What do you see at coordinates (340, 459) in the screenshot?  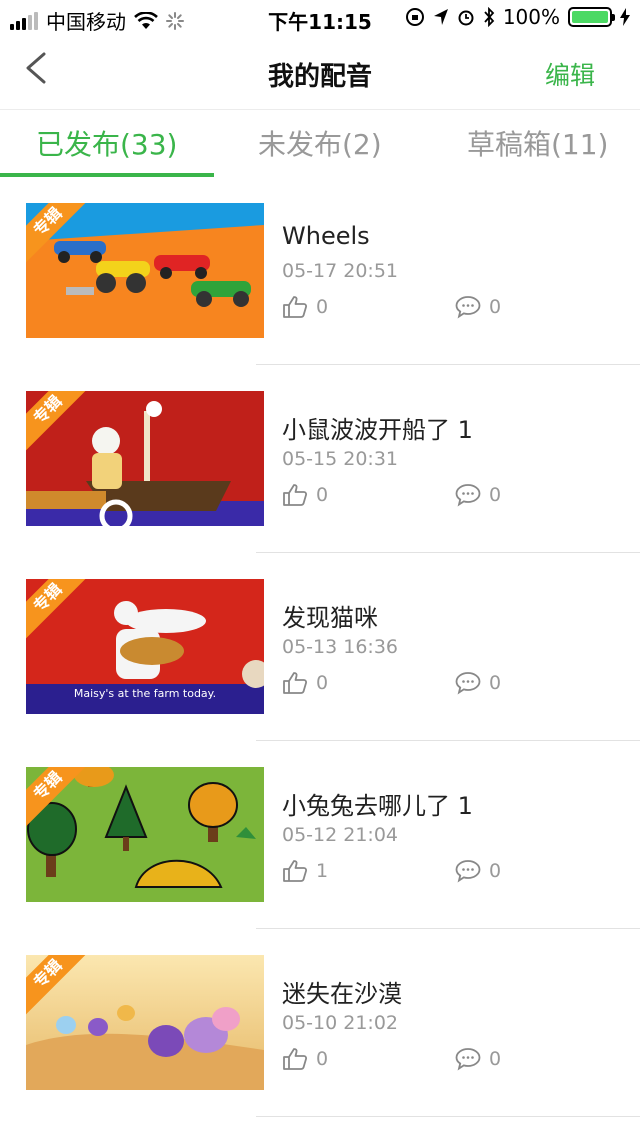 I see `item-date: 05-15 20:31` at bounding box center [340, 459].